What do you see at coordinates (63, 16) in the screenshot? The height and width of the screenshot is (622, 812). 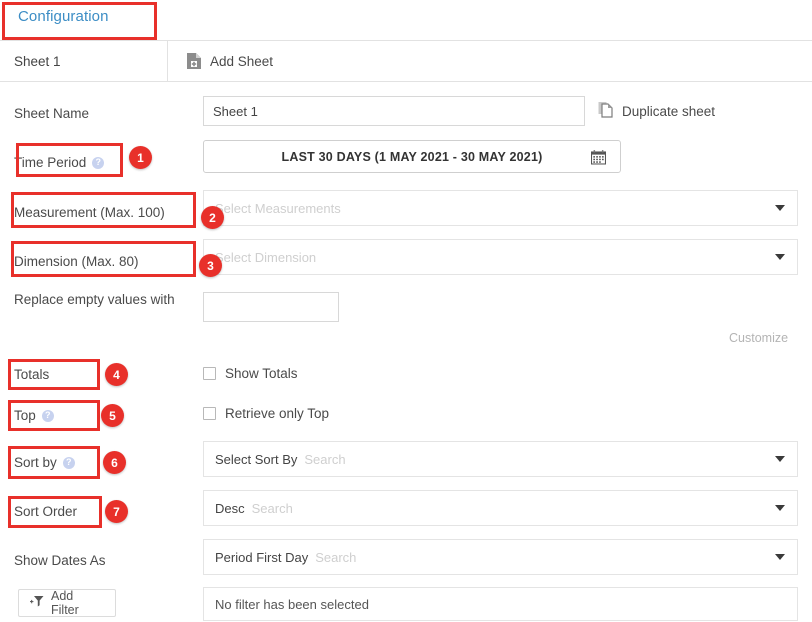 I see `tab-configuration: Configuration` at bounding box center [63, 16].